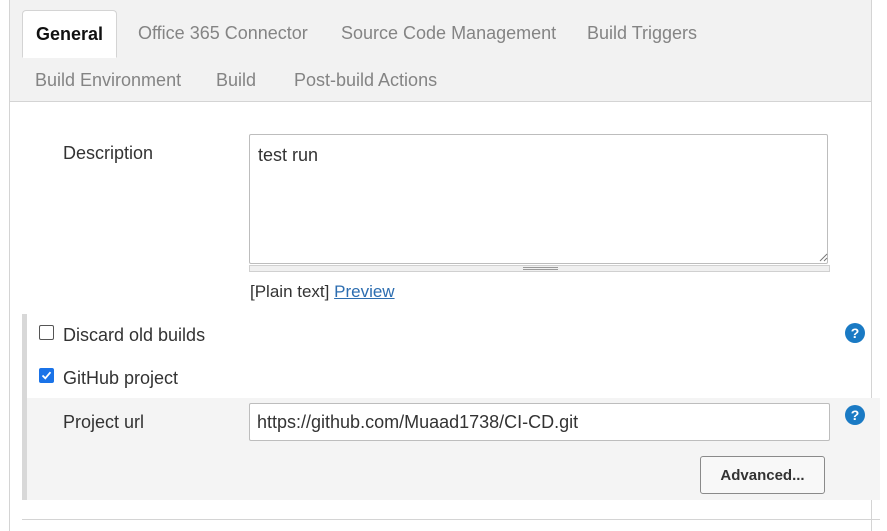  Describe the element at coordinates (642, 33) in the screenshot. I see `tab-build-triggers: Build Triggers` at that location.